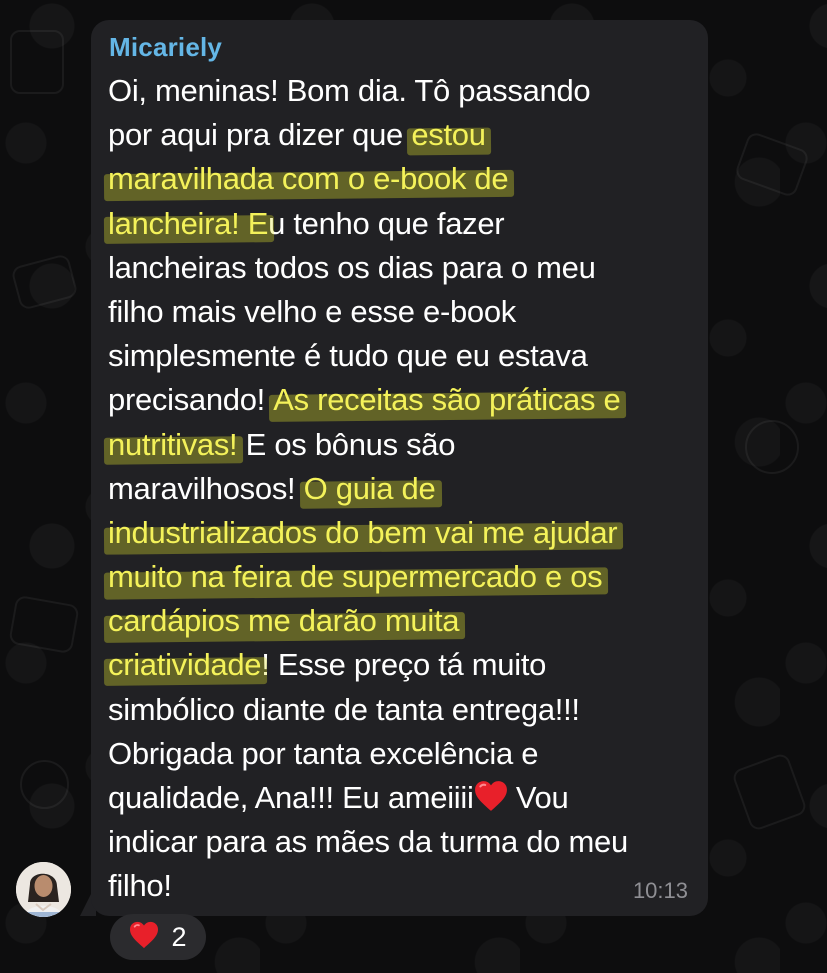 The height and width of the screenshot is (973, 827). I want to click on message-line: simplesmente é tudo que eu estava, so click(403, 356).